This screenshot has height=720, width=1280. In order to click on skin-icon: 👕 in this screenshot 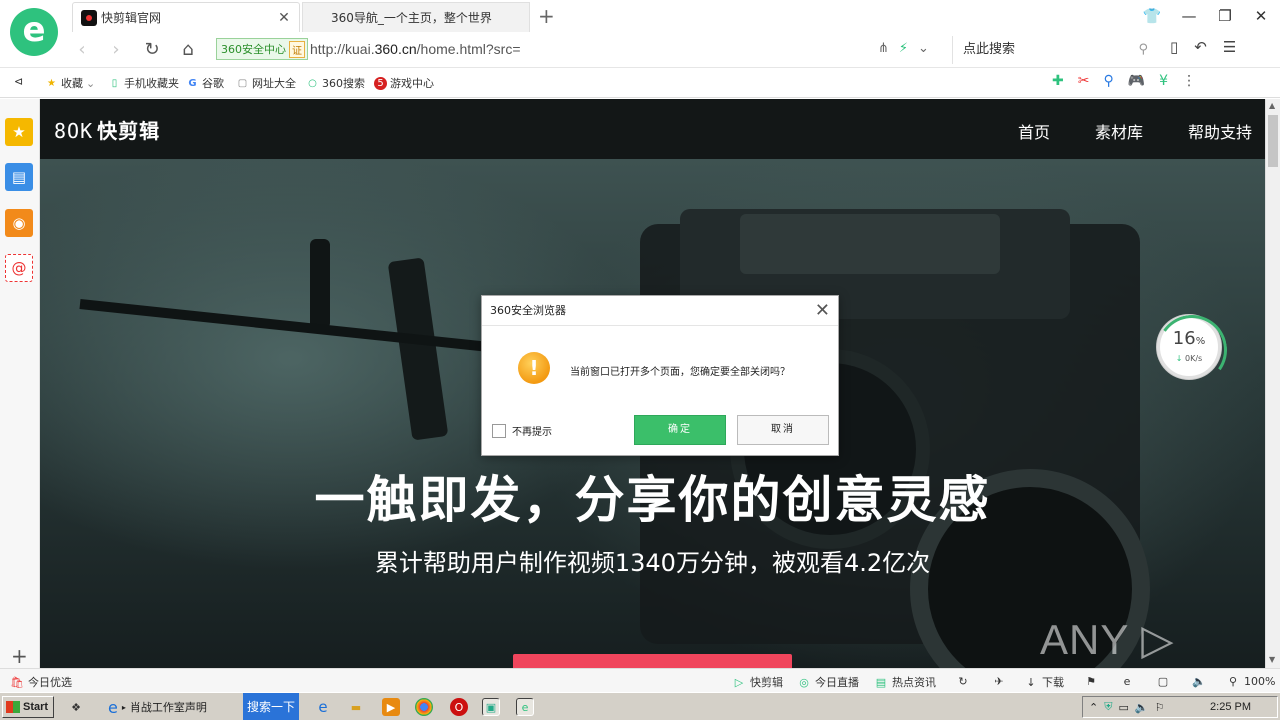, I will do `click(1152, 16)`.